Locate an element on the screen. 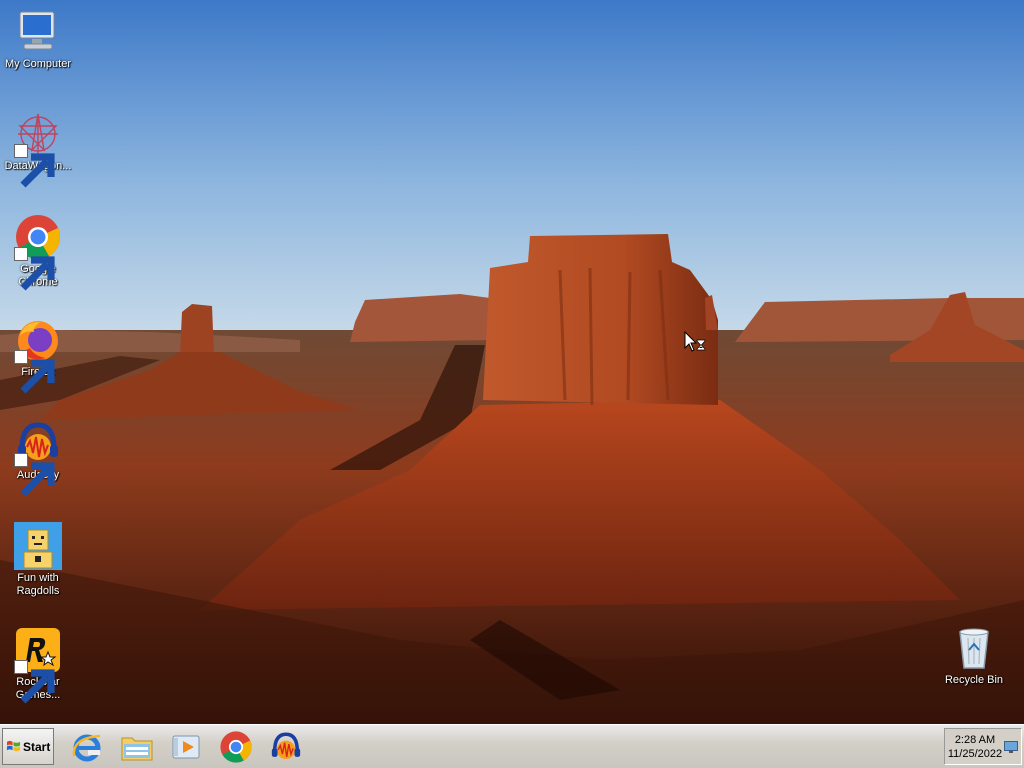  quick-launch-chrome is located at coordinates (236, 747).